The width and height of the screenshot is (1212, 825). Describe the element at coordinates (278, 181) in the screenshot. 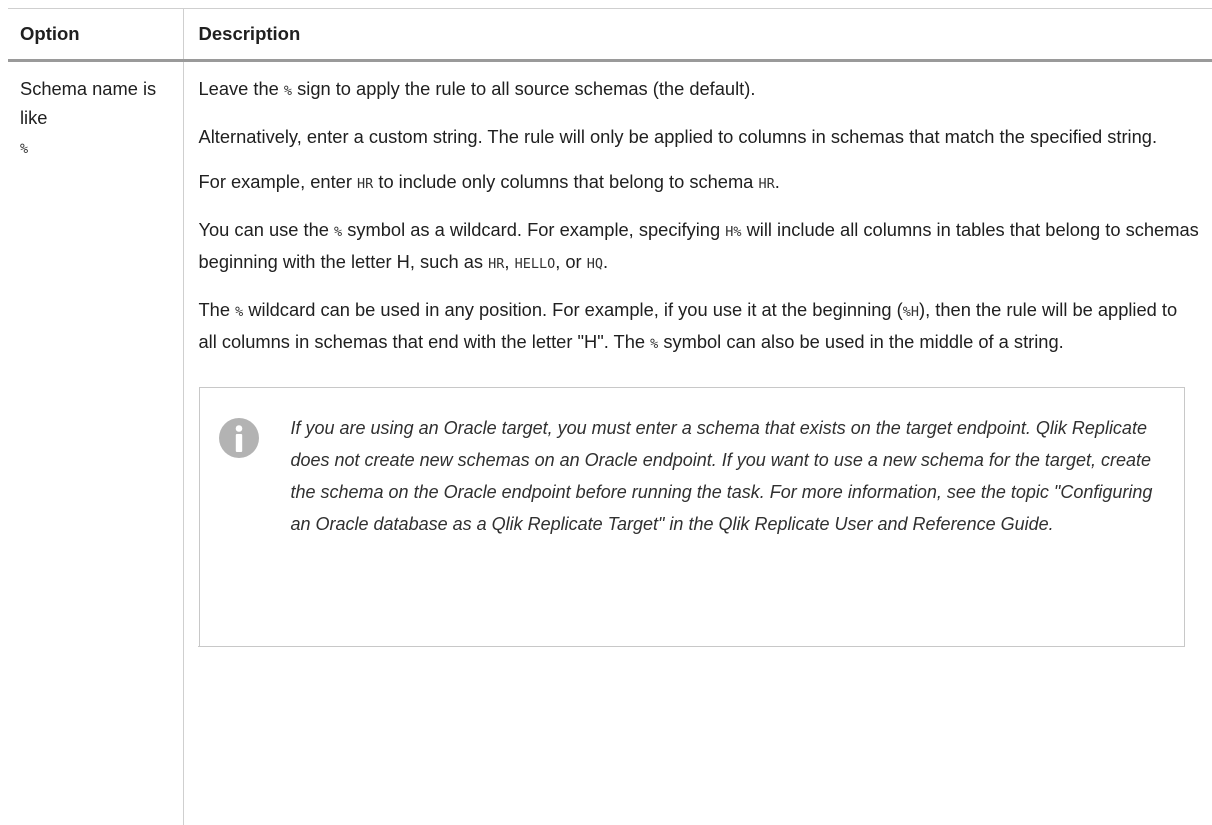

I see `text-run: For example, enter` at that location.